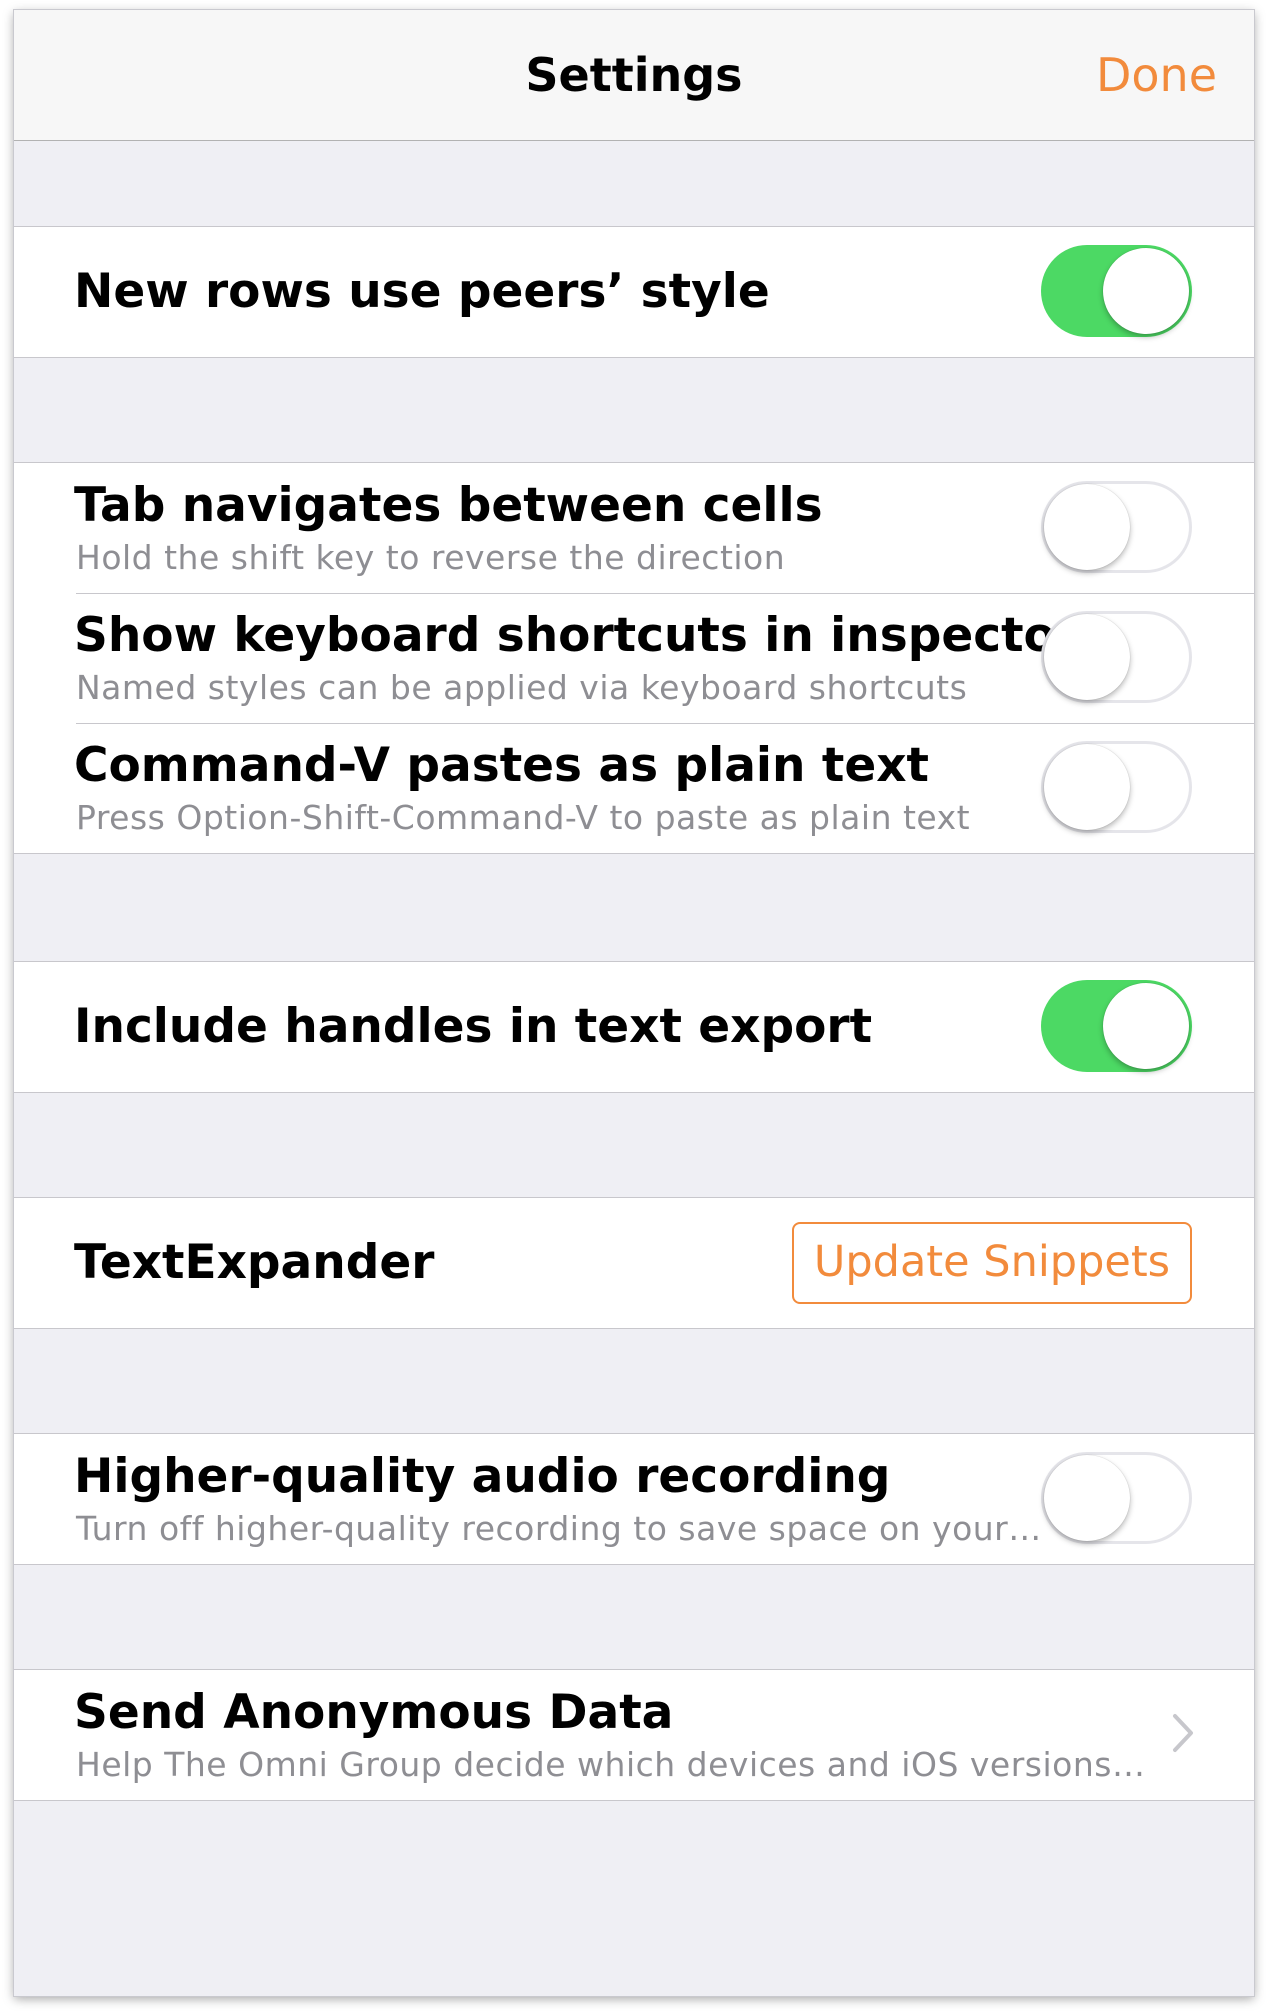 This screenshot has width=1268, height=2012. I want to click on tab-navigates-toggle, so click(1116, 527).